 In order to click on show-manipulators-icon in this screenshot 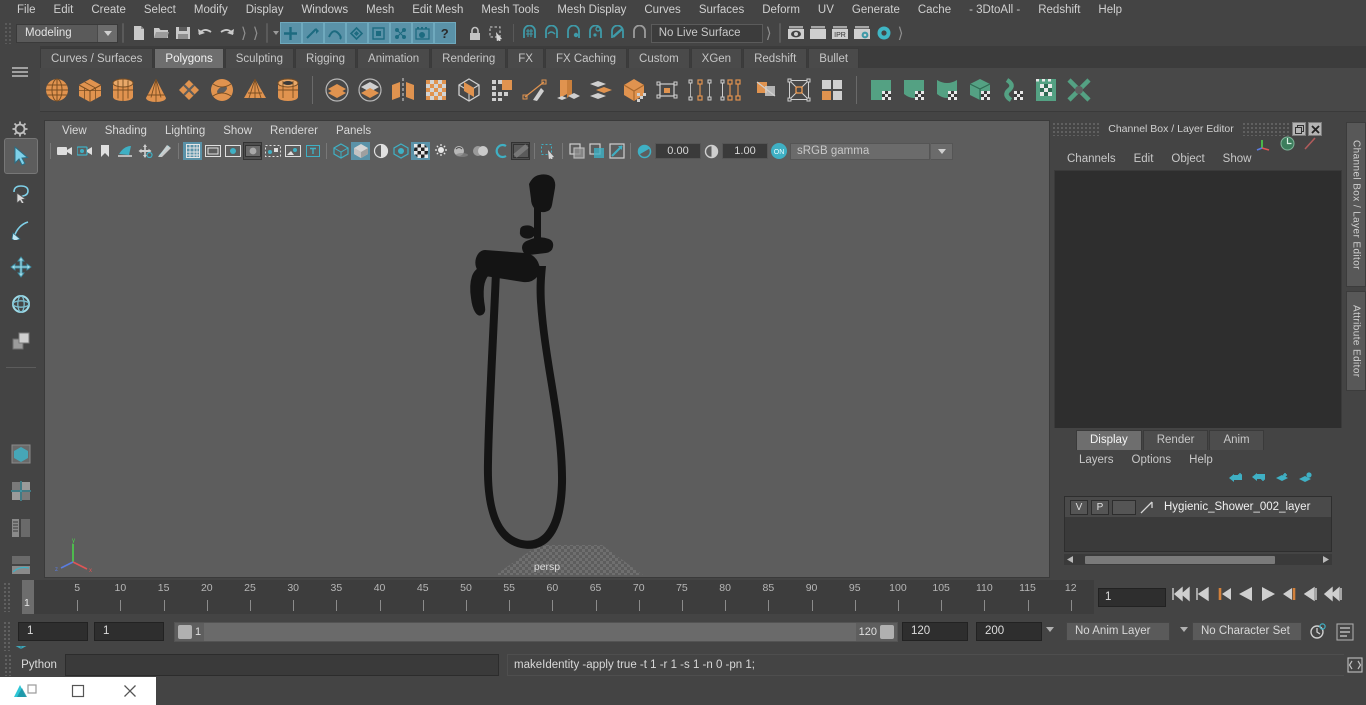, I will do `click(1264, 145)`.